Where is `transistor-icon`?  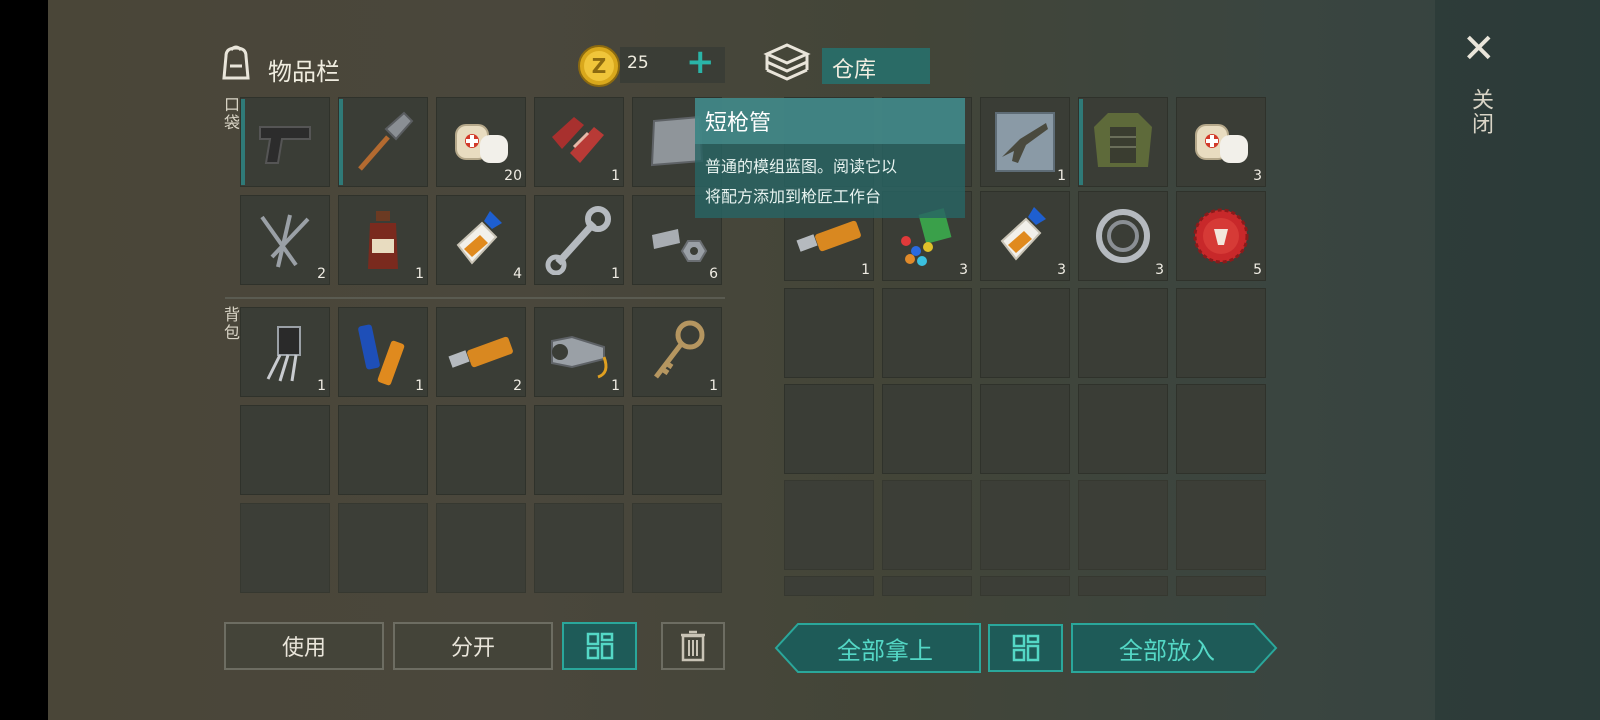 transistor-icon is located at coordinates (283, 354).